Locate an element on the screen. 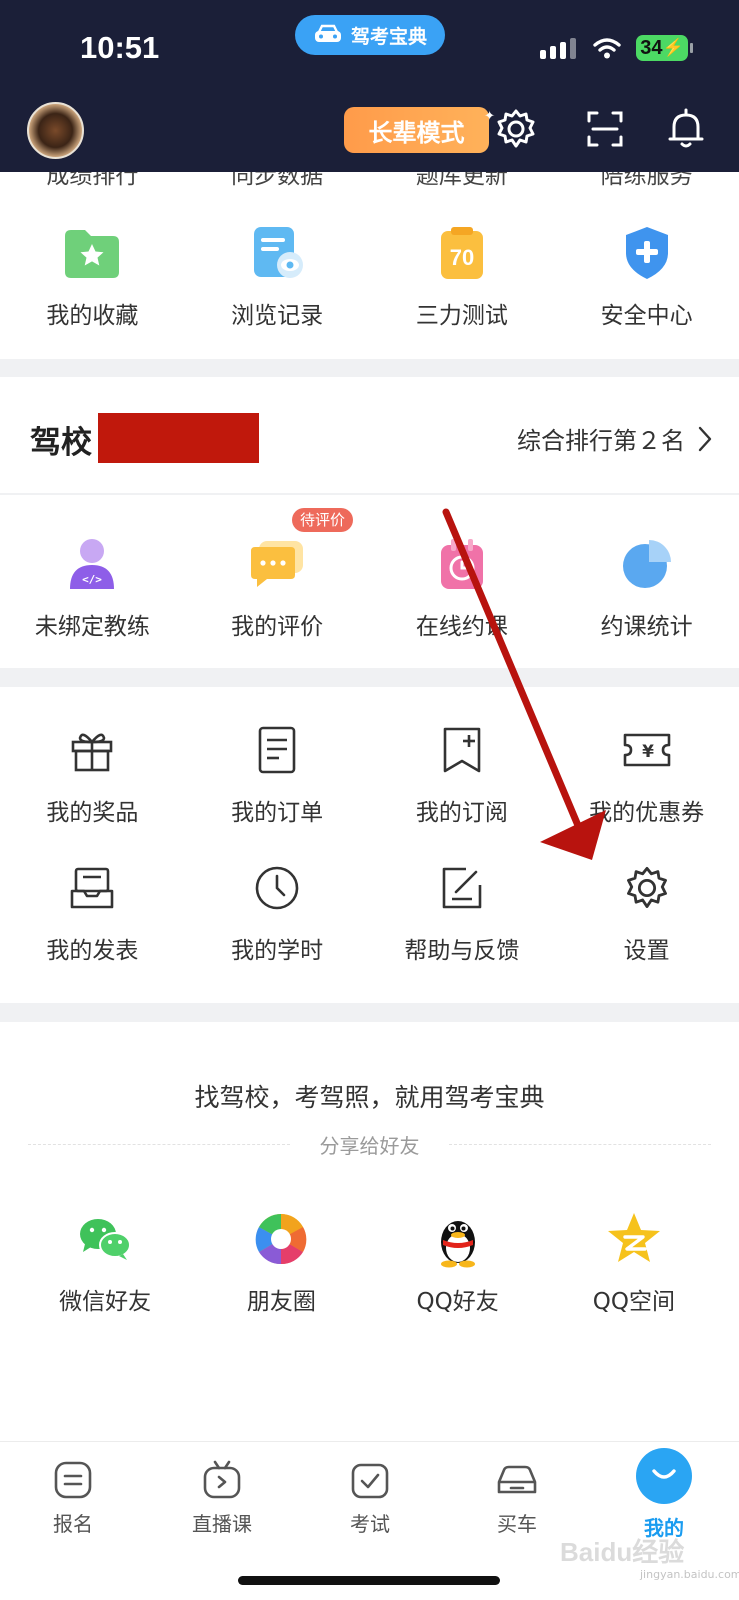 The image size is (739, 1600). chevron-right-icon is located at coordinates (705, 438).